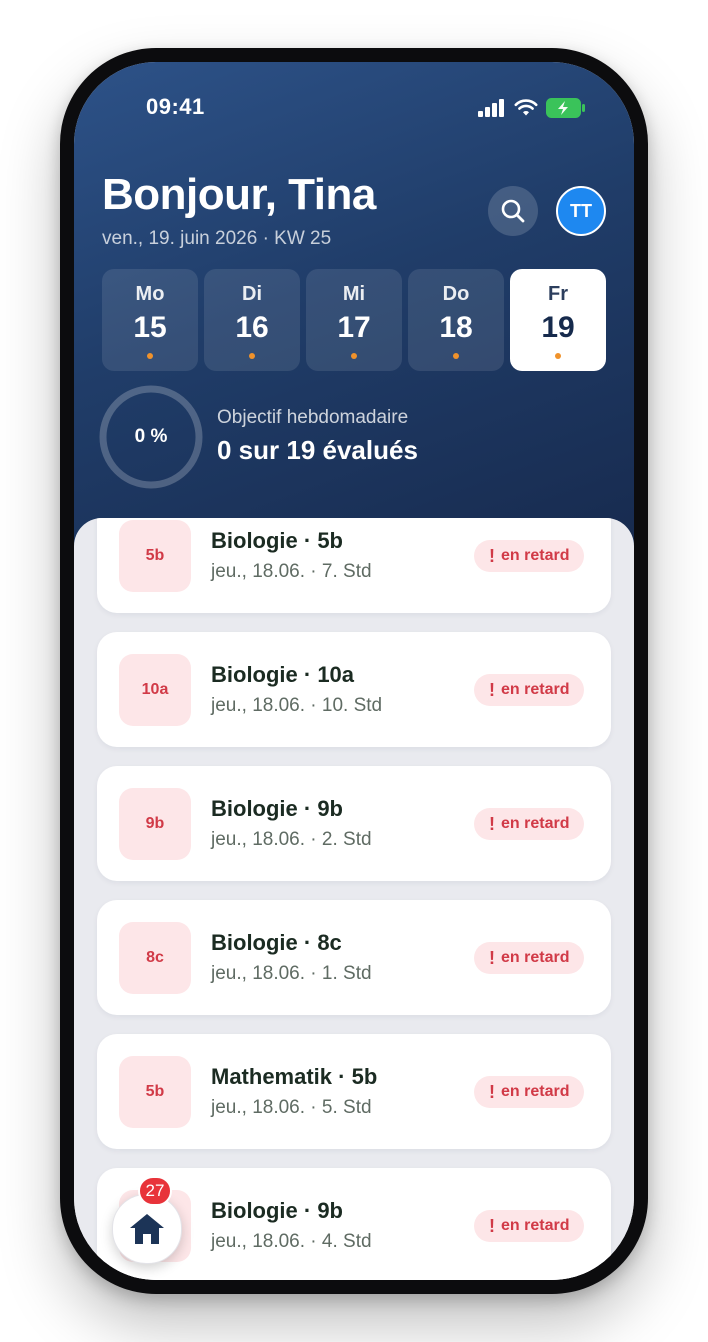 The image size is (708, 1342). What do you see at coordinates (291, 571) in the screenshot?
I see `task-subtitle: jeu., 18.06. · 7. Std` at bounding box center [291, 571].